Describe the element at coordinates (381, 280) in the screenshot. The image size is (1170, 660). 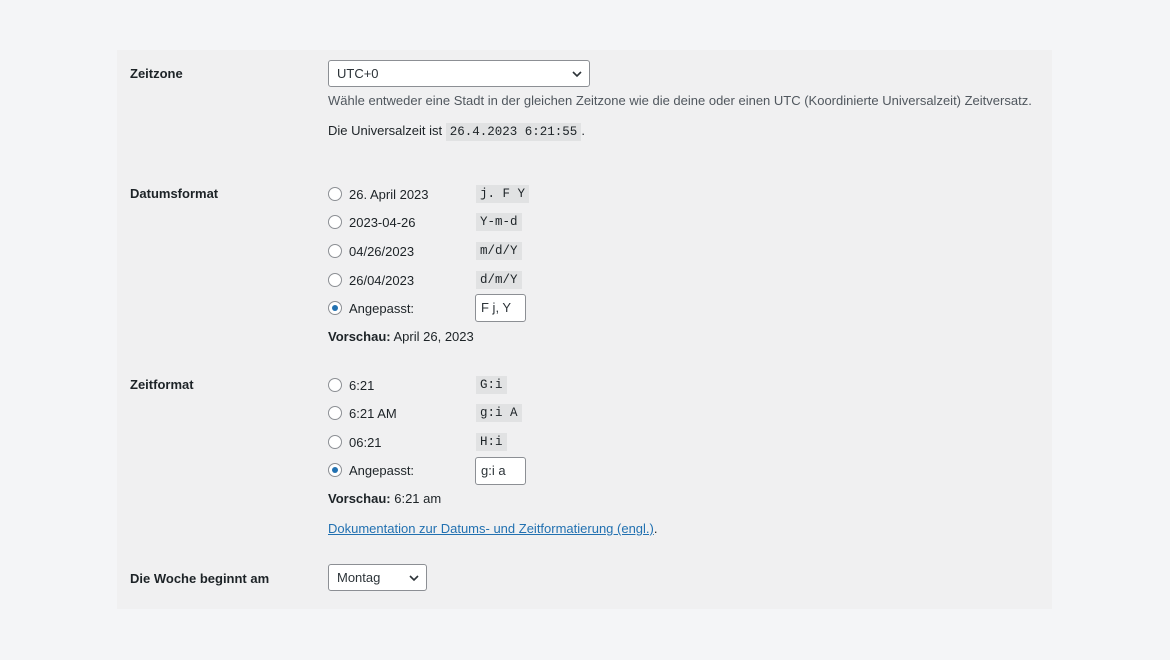
I see `date-format-option-label: 26/04/2023` at that location.